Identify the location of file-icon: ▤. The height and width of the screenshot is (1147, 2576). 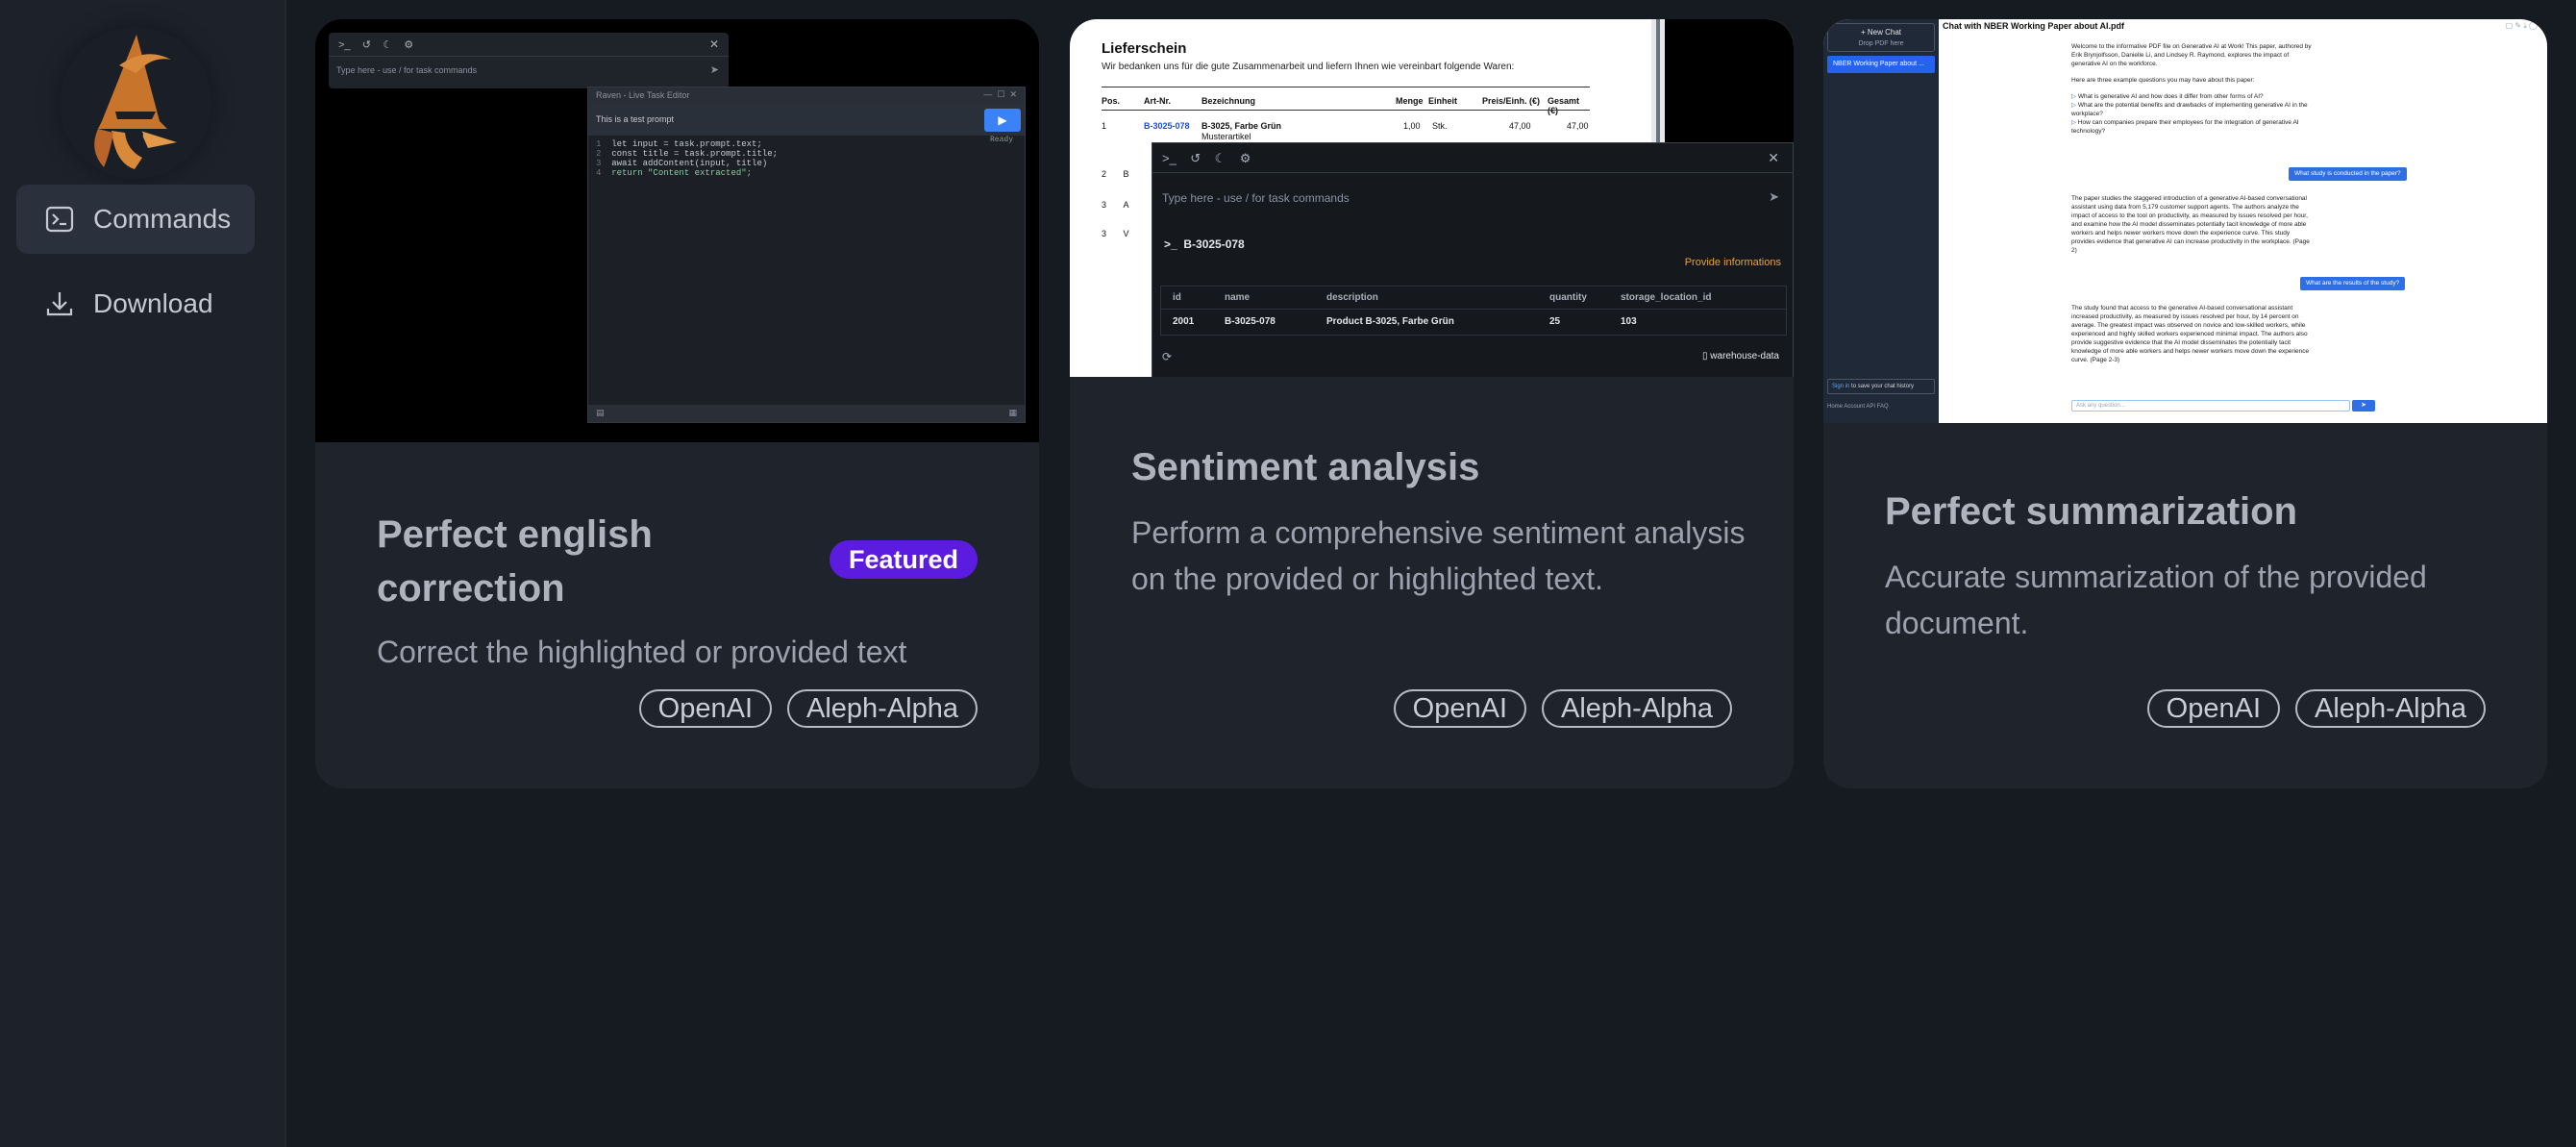
(601, 413).